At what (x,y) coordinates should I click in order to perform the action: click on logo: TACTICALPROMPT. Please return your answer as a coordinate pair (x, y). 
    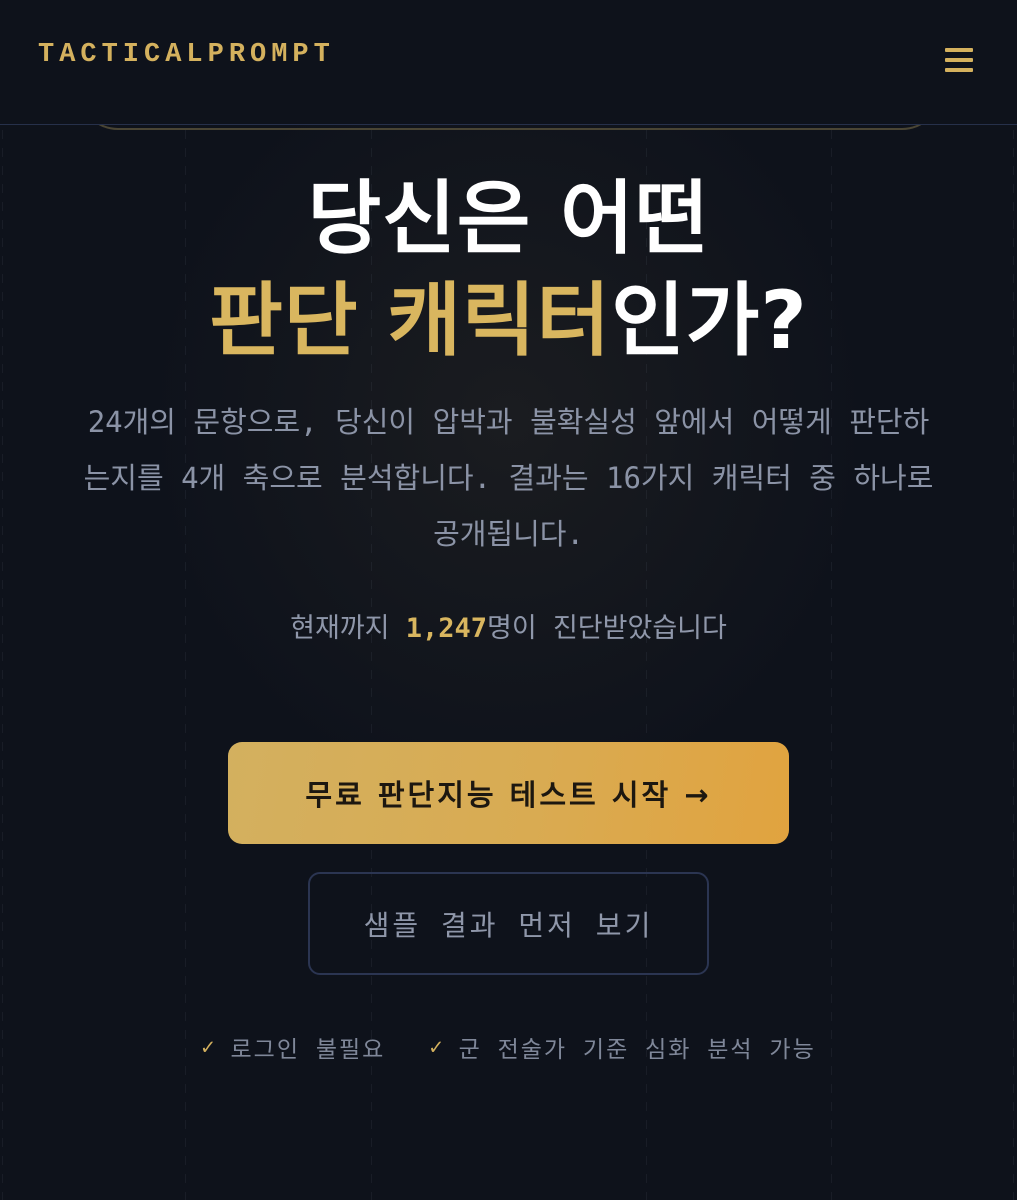
    Looking at the image, I should click on (186, 55).